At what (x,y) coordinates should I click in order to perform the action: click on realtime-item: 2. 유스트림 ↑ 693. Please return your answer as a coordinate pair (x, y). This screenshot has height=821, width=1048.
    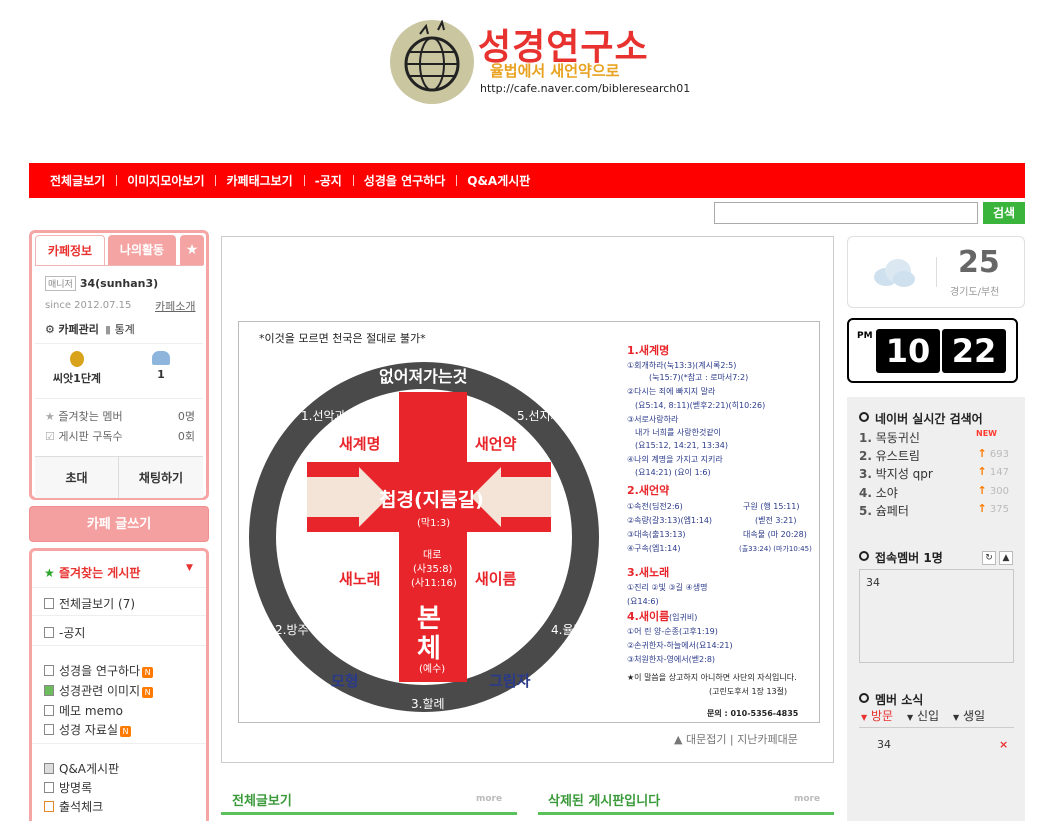
    Looking at the image, I should click on (934, 455).